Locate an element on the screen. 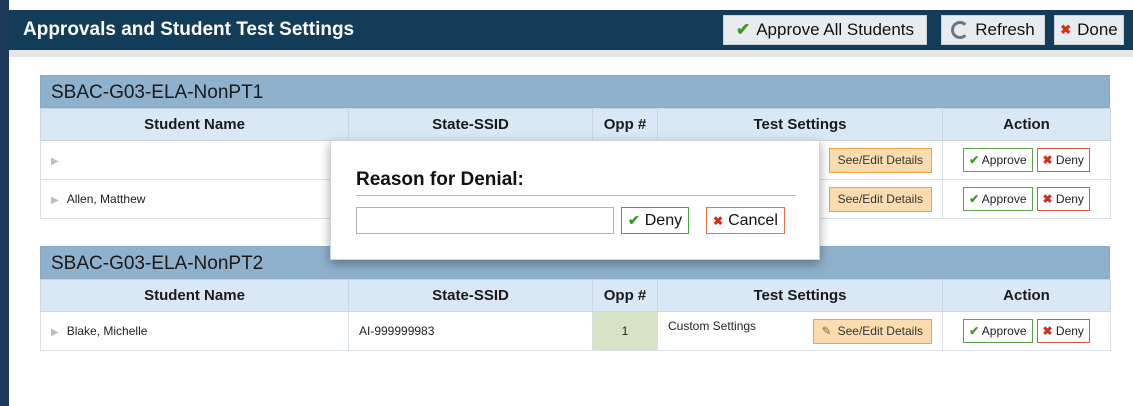 The height and width of the screenshot is (406, 1133). approve-all-button: ✔ Approve All Students is located at coordinates (825, 30).